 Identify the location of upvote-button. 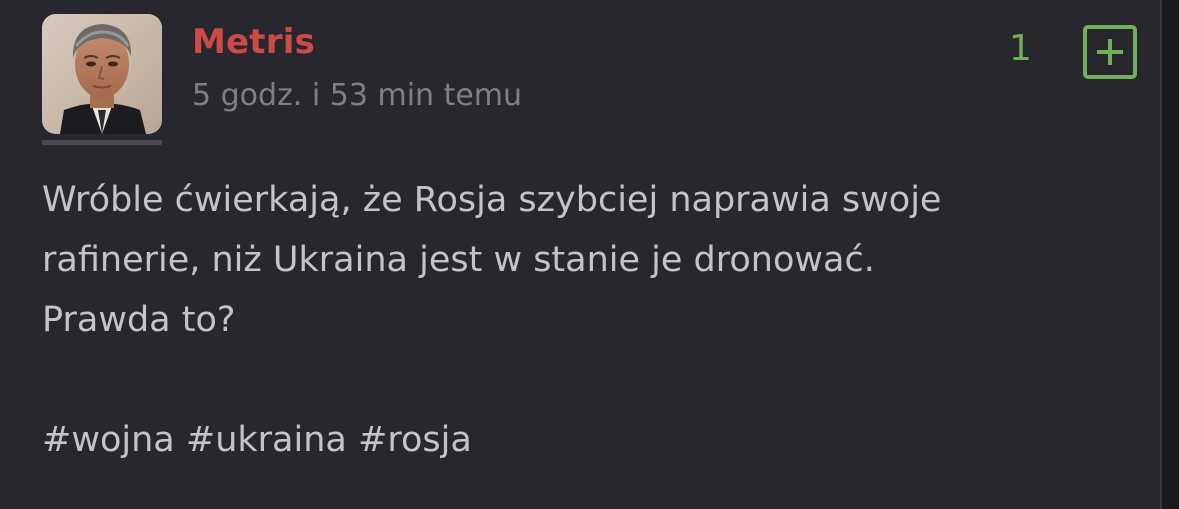
(1110, 52).